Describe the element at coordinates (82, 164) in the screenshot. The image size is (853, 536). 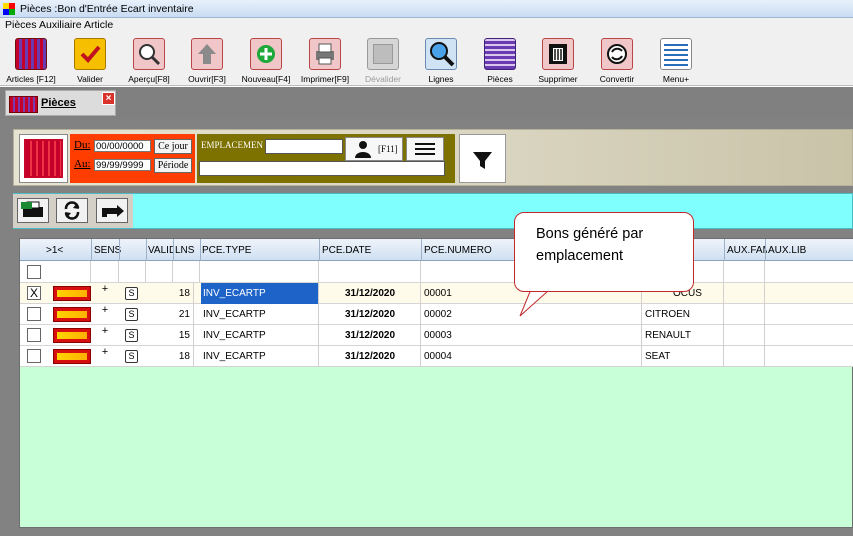
I see `au-label: Au:` at that location.